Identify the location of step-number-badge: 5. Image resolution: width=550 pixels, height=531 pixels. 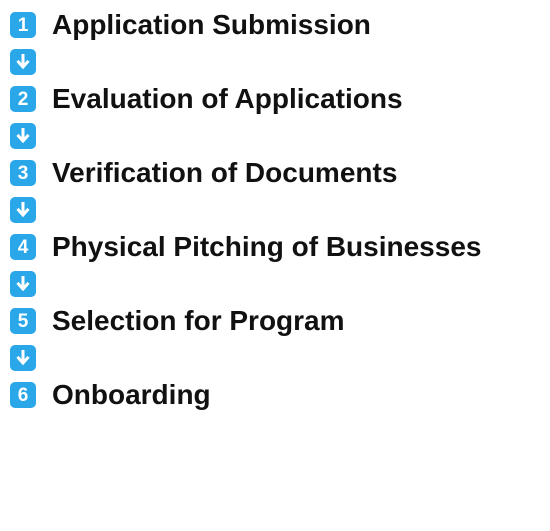
(23, 321).